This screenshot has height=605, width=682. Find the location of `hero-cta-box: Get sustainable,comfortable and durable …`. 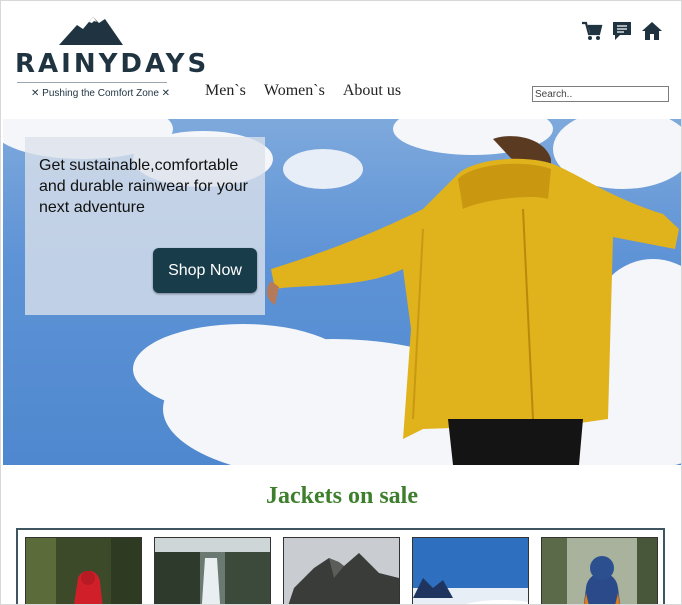

hero-cta-box: Get sustainable,comfortable and durable … is located at coordinates (145, 226).